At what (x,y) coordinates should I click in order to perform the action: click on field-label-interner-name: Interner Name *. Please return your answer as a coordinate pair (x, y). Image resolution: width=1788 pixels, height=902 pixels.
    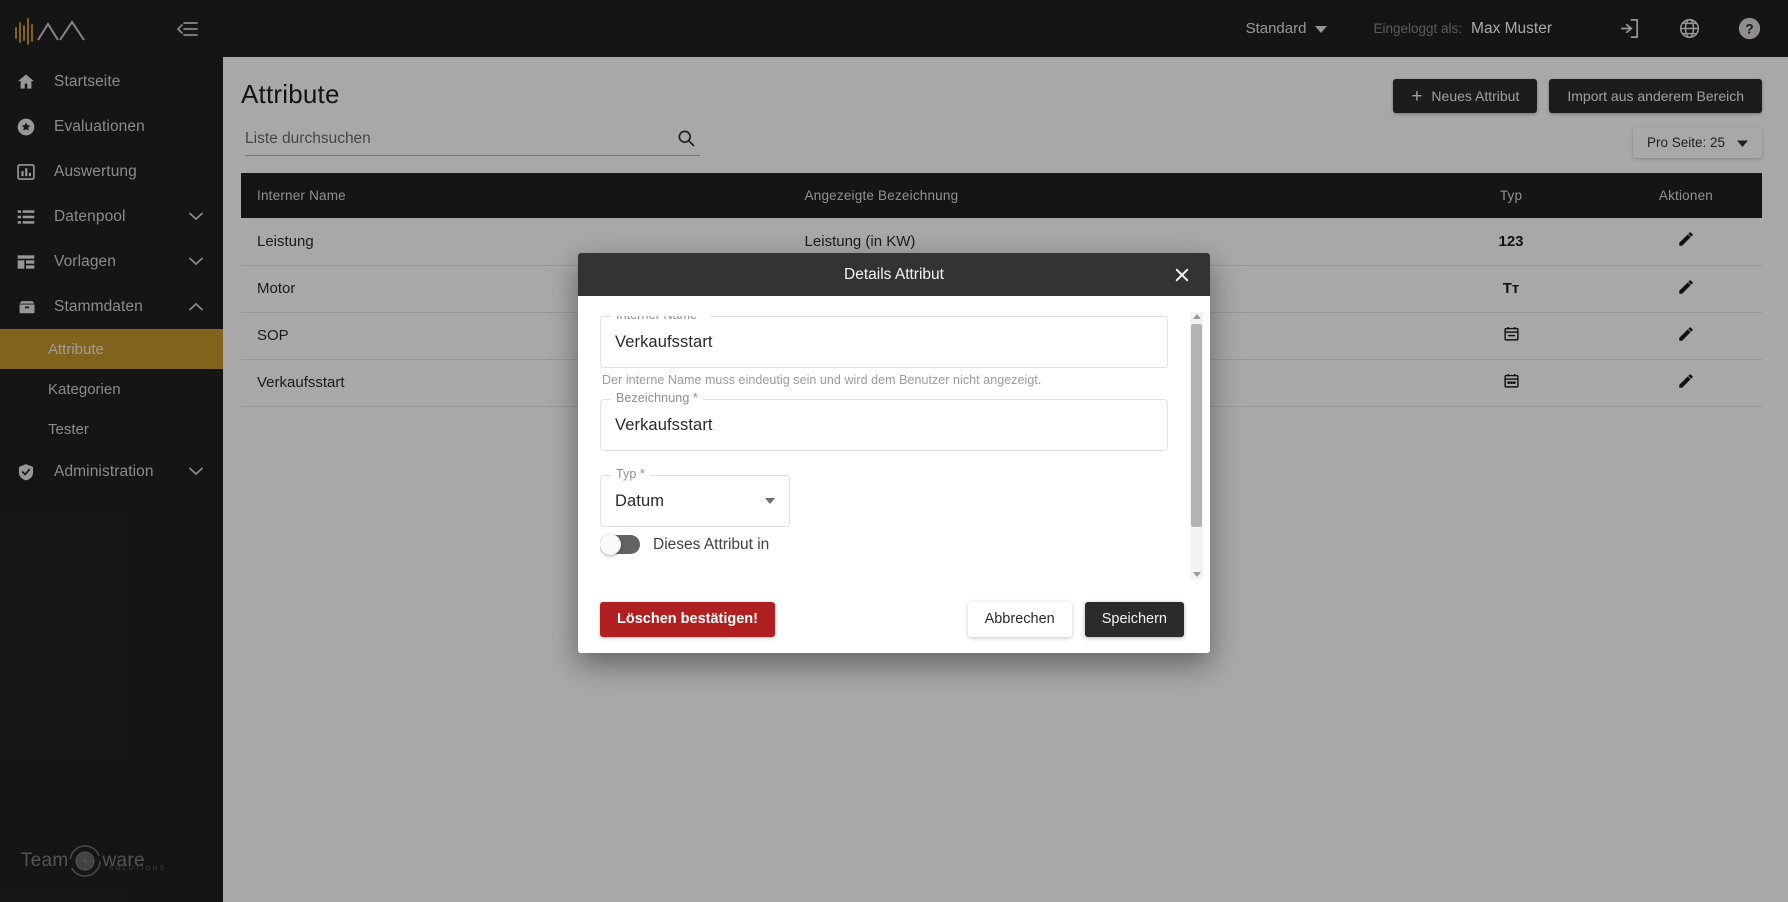
    Looking at the image, I should click on (661, 319).